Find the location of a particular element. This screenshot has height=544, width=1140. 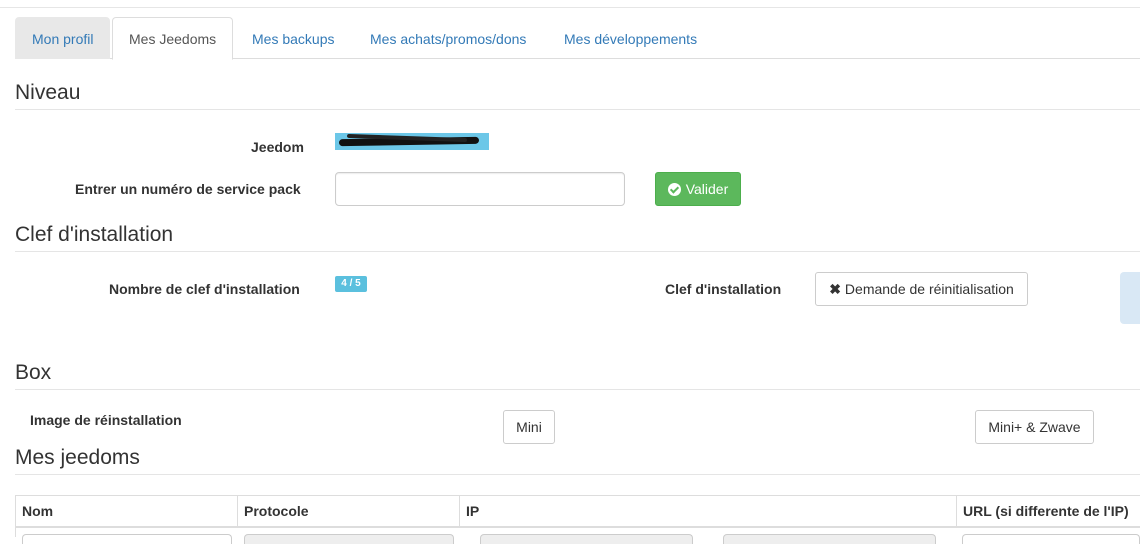

miniplus-zwave-image-button: Mini+ & Zwave is located at coordinates (1034, 427).